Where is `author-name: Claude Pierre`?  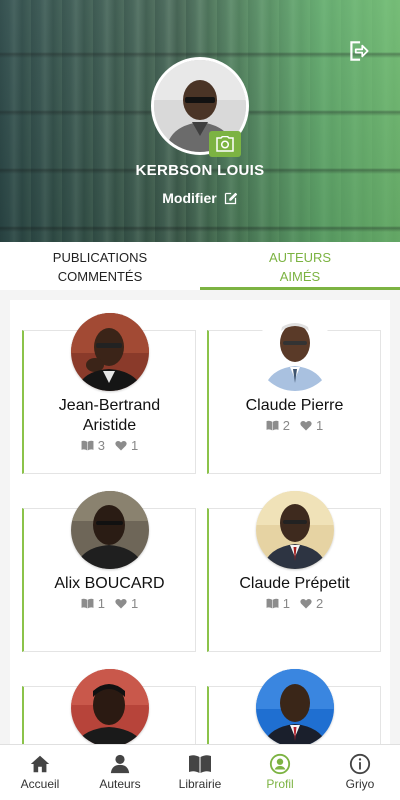 author-name: Claude Pierre is located at coordinates (294, 406).